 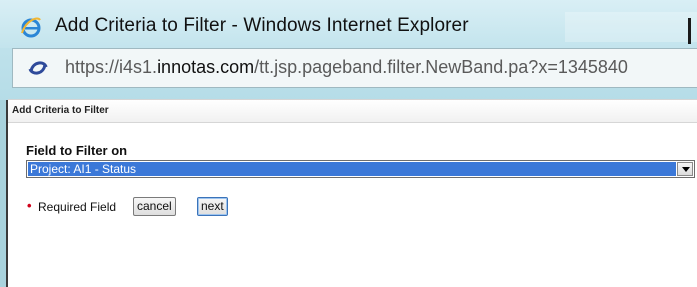 What do you see at coordinates (631, 27) in the screenshot?
I see `background-window-ghost` at bounding box center [631, 27].